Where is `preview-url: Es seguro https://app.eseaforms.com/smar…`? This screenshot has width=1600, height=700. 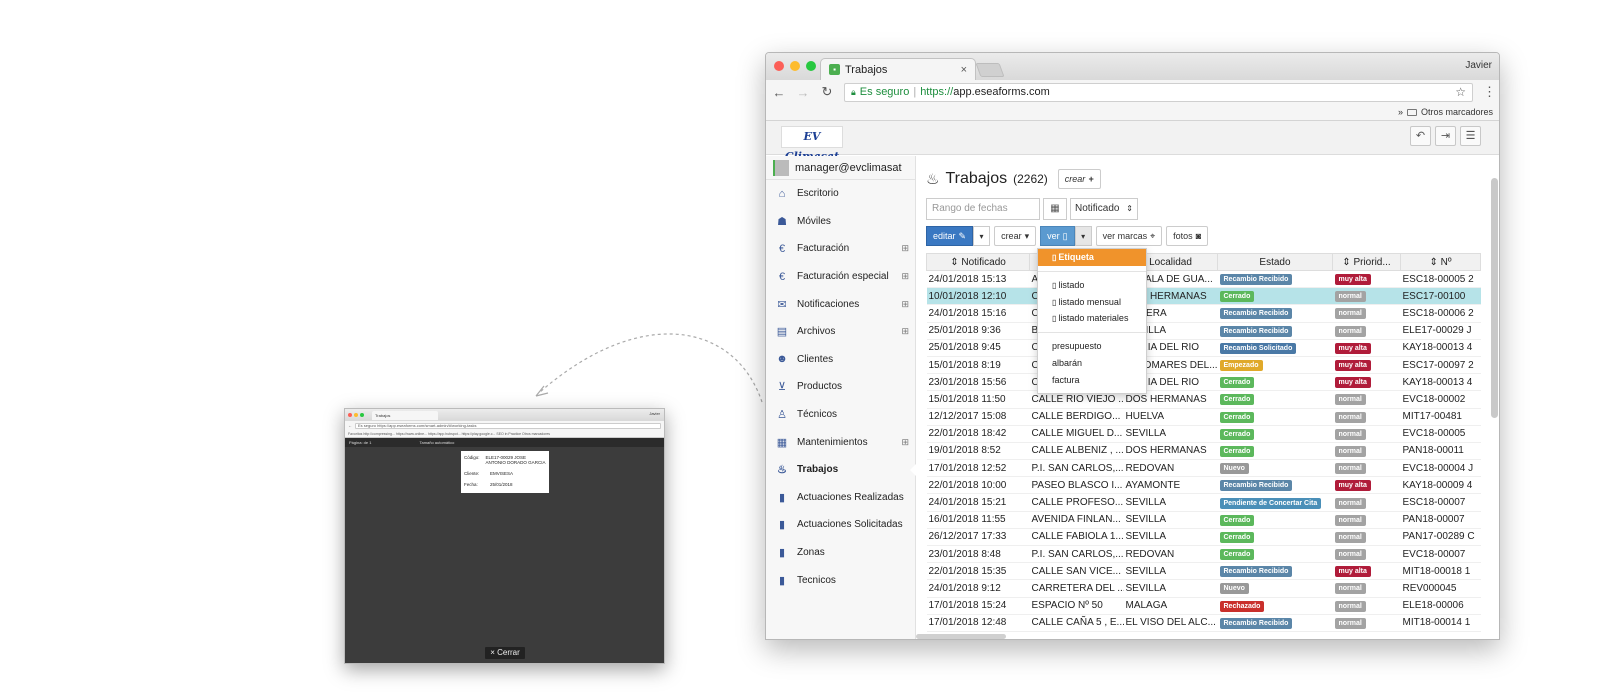 preview-url: Es seguro https://app.eseaforms.com/smar… is located at coordinates (508, 425).